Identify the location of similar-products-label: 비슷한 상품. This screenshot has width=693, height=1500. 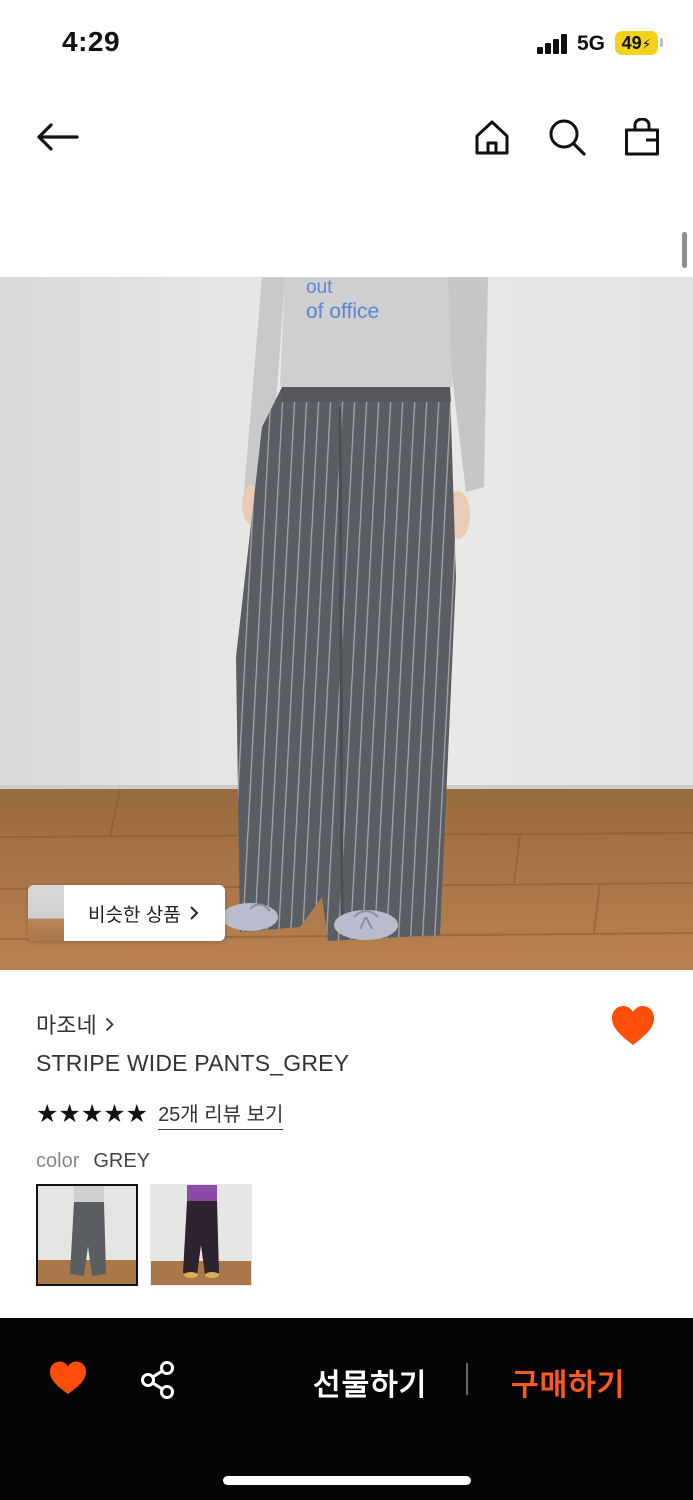
(134, 915).